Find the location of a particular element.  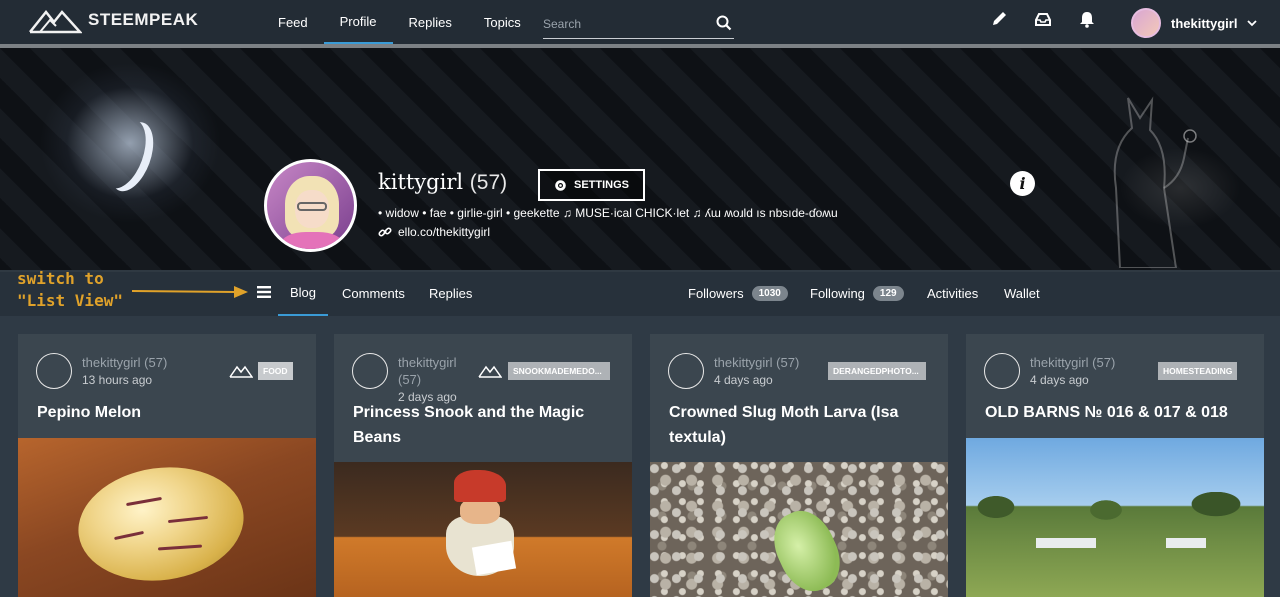

banner-moon is located at coordinates (124, 154).